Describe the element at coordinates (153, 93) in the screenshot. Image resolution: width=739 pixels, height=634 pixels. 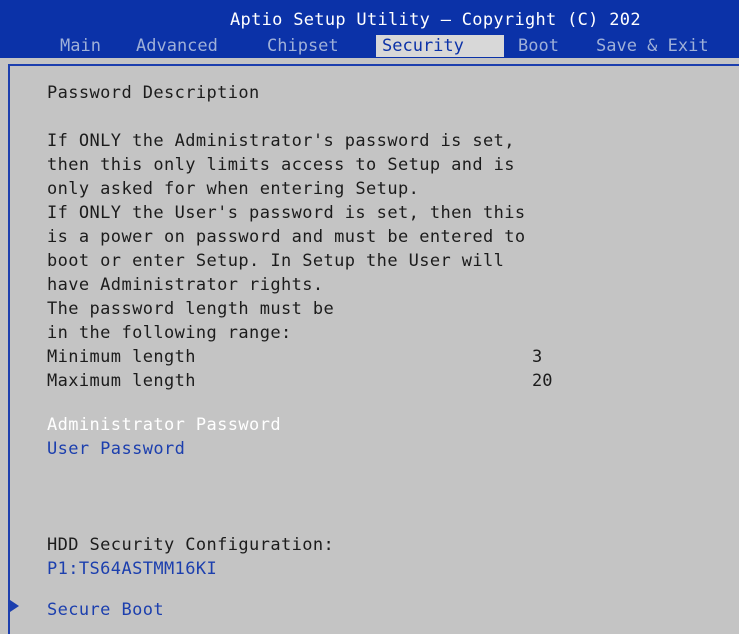
I see `description-heading: Password Description` at that location.